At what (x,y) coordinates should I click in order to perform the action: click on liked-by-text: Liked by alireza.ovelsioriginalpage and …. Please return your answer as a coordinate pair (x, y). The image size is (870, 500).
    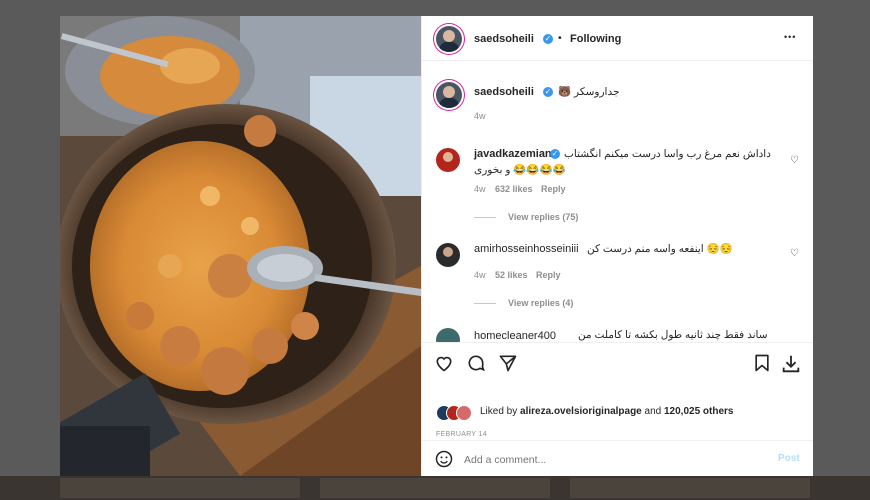
    Looking at the image, I should click on (607, 411).